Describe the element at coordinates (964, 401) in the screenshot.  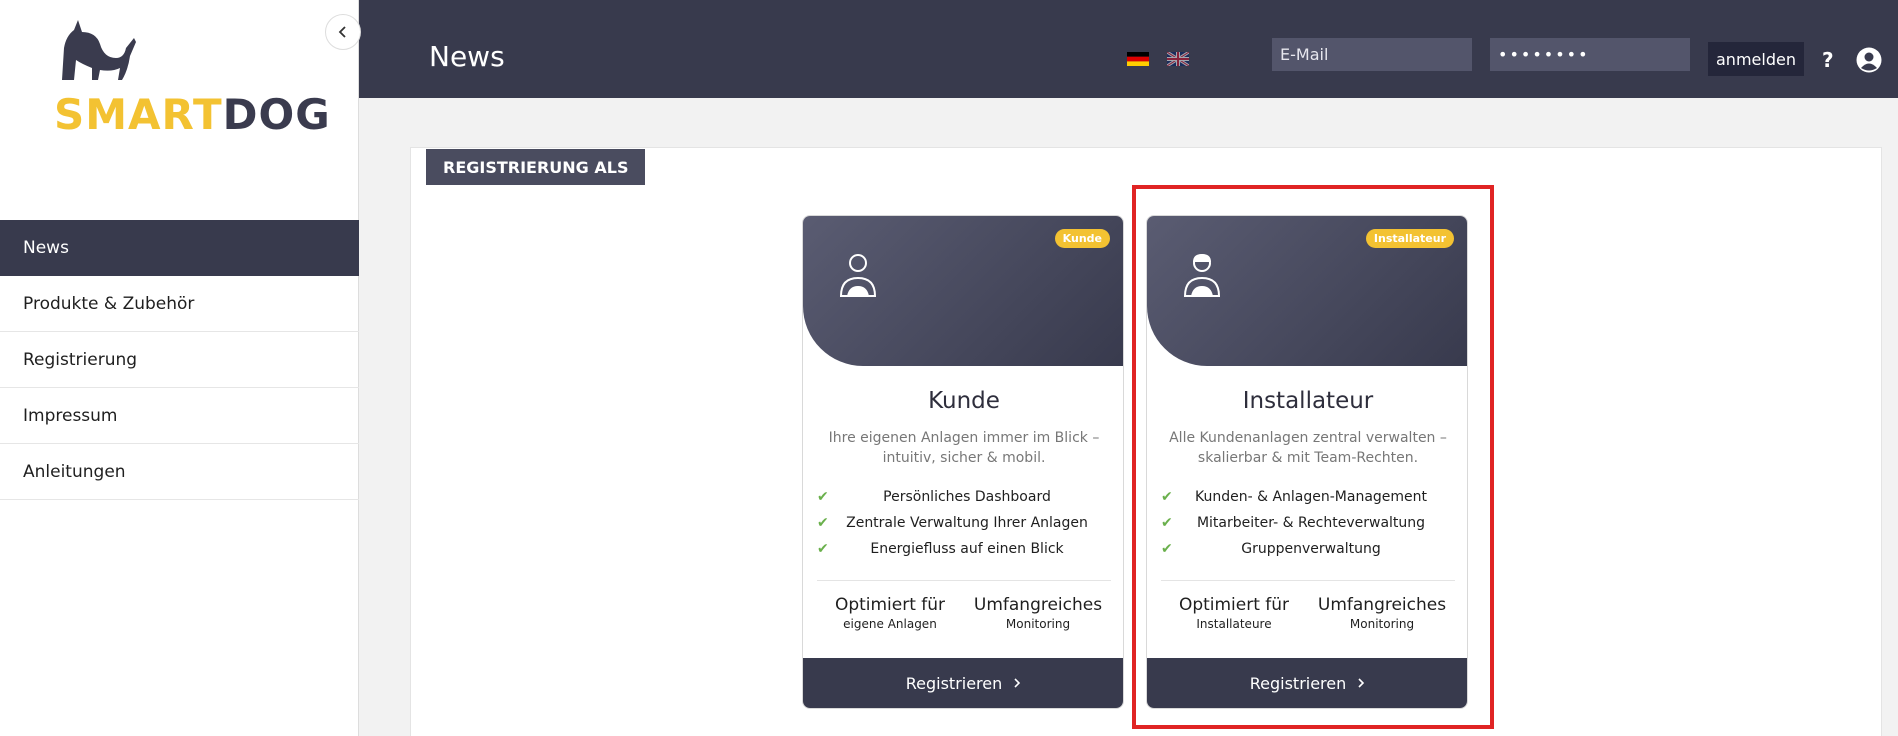
I see `card-title: Kunde` at that location.